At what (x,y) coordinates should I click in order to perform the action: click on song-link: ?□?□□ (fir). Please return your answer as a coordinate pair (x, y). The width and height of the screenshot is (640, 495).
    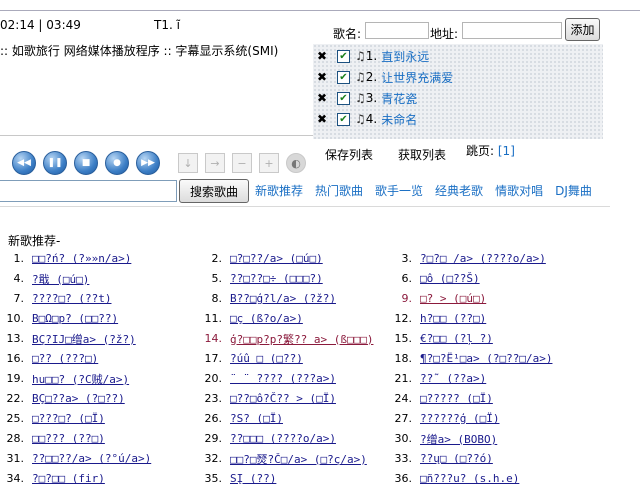
    Looking at the image, I should click on (68, 478).